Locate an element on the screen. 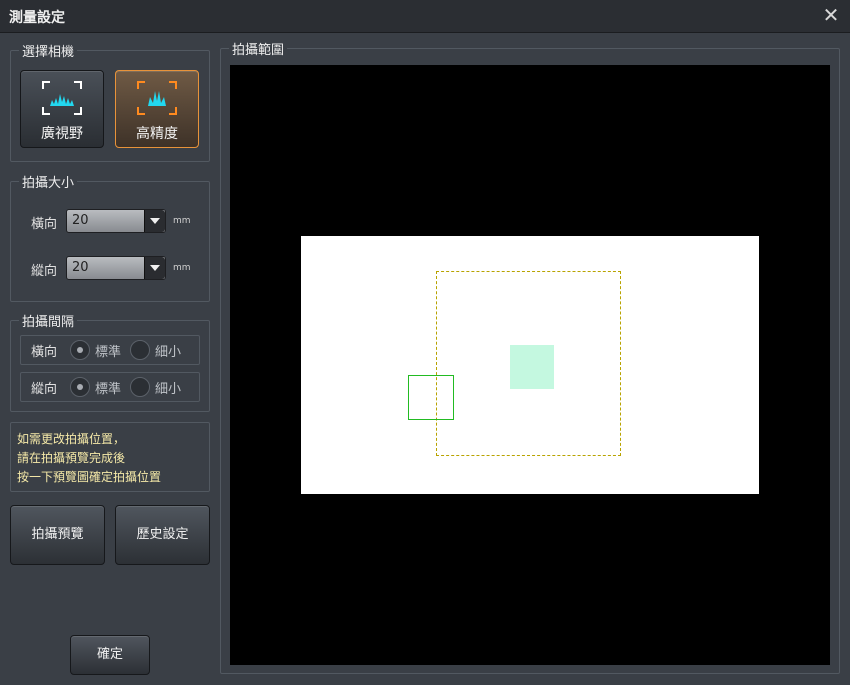  target-marker is located at coordinates (532, 367).